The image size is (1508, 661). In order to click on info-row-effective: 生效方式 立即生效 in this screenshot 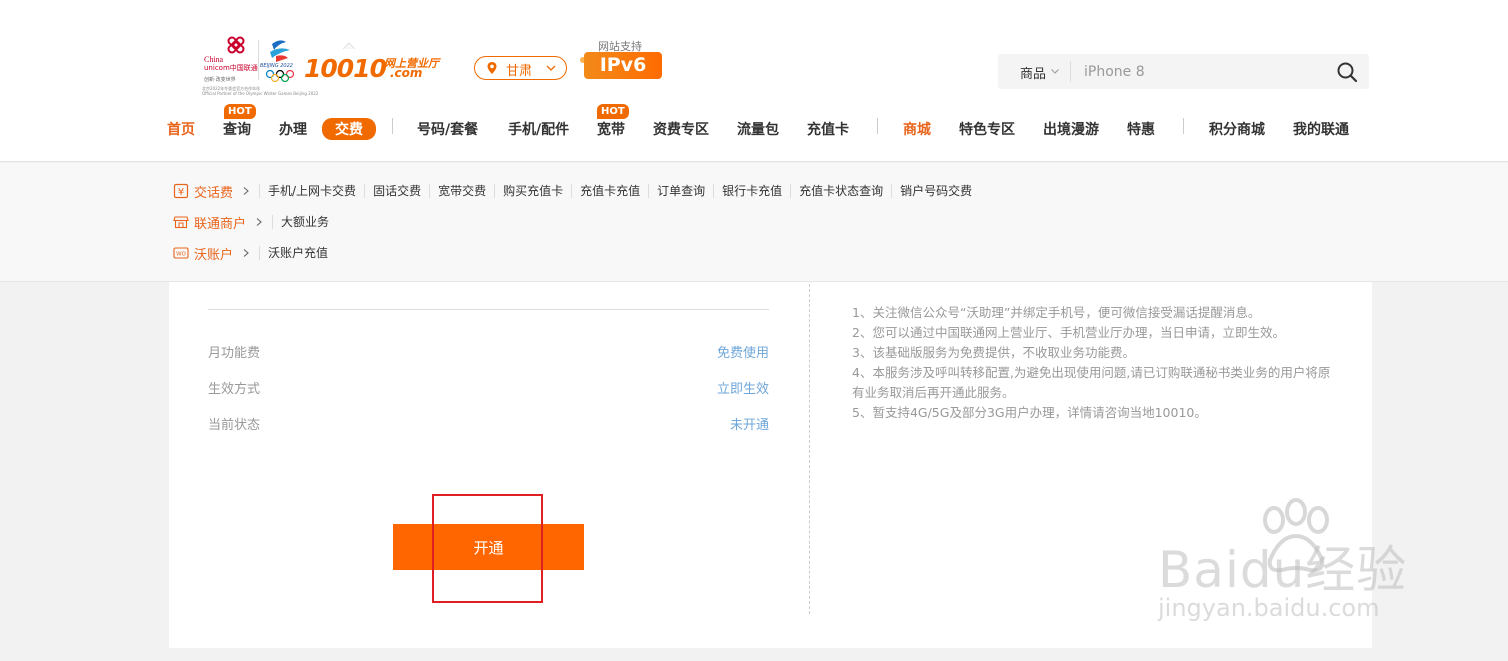, I will do `click(488, 388)`.